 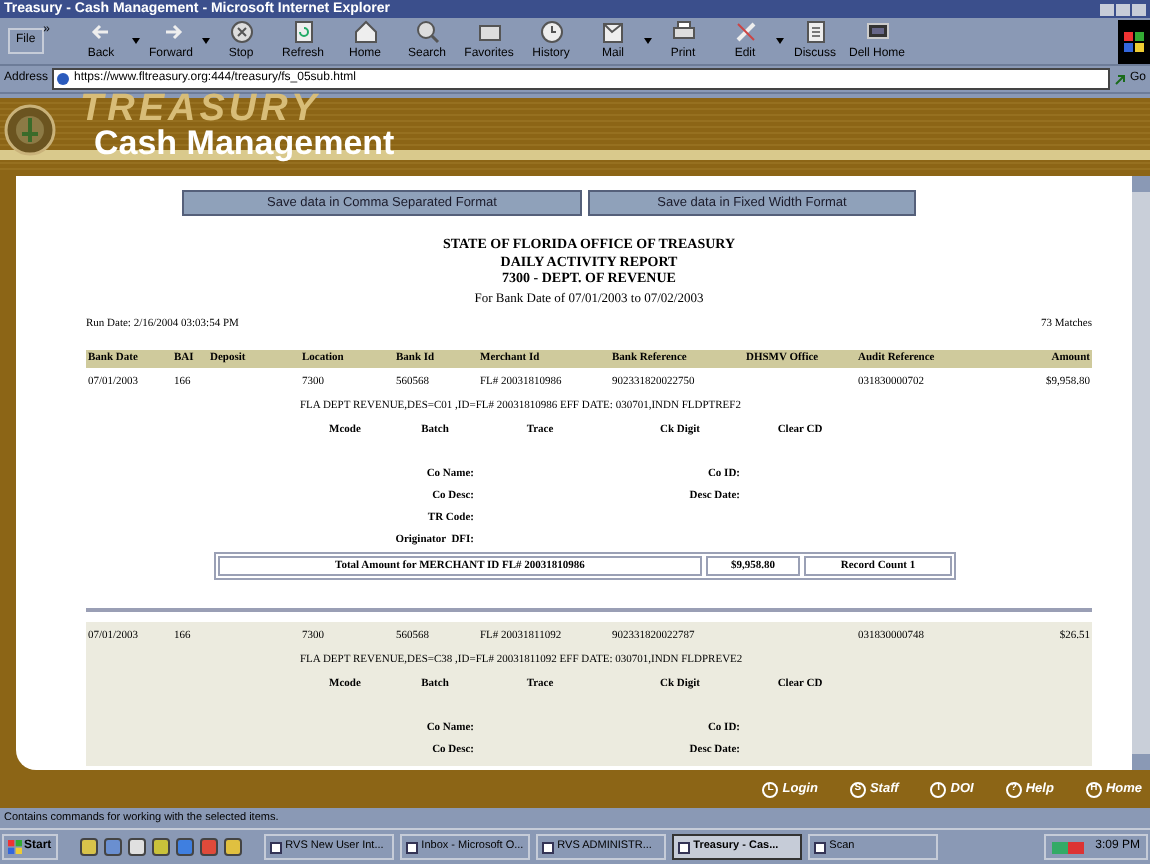 I want to click on banner-title: Cash Management, so click(x=244, y=144).